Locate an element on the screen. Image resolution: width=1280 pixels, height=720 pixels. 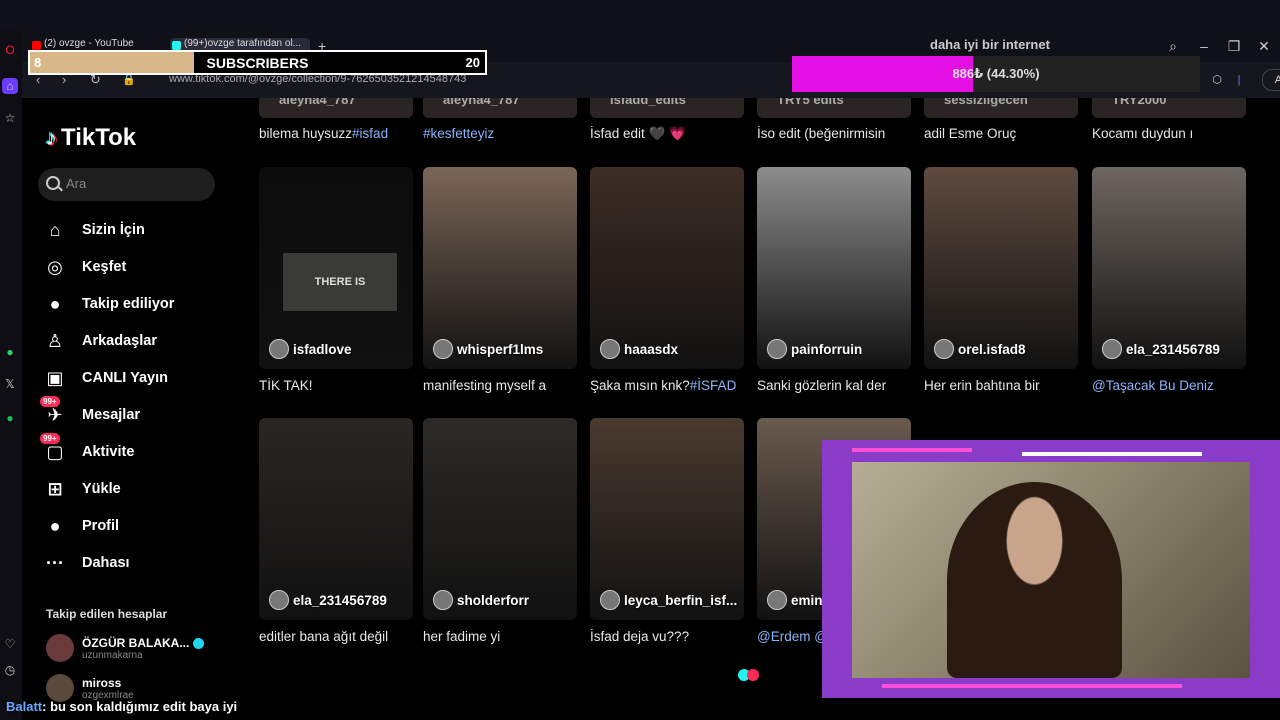
following-account: miross ozgexmlrae is located at coordinates (90, 688).